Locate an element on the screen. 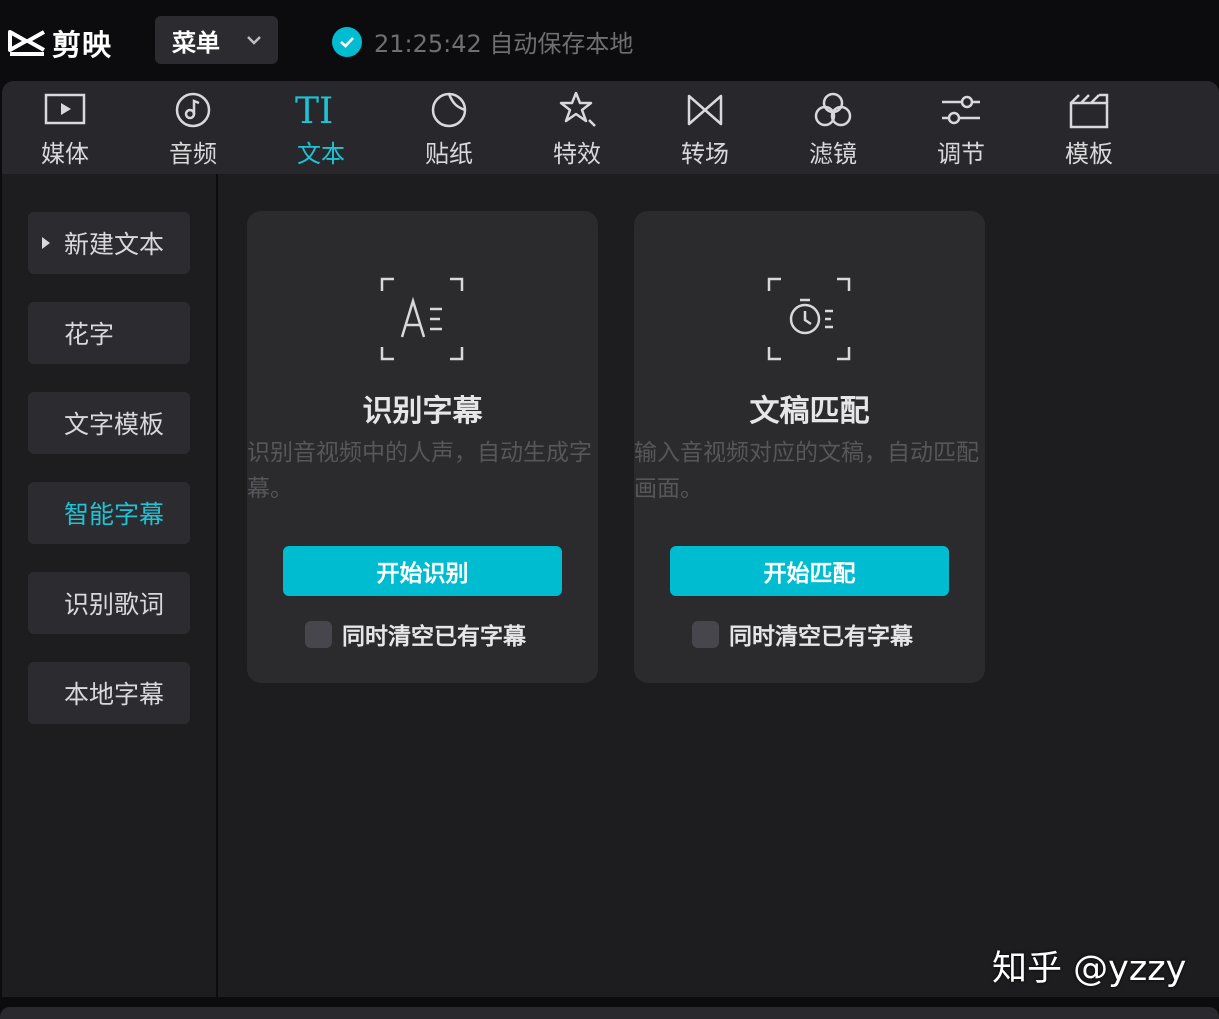 This screenshot has height=1019, width=1219. sidebar-item-label: 新建文本 is located at coordinates (114, 244).